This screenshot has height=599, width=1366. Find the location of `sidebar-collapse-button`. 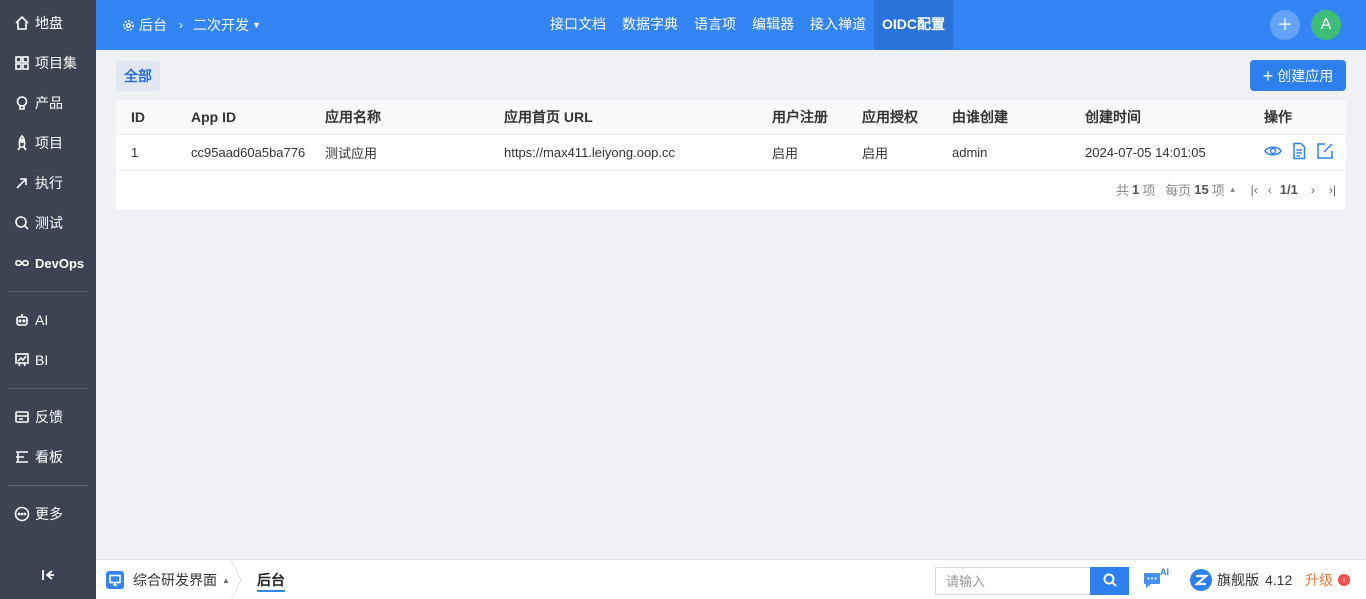

sidebar-collapse-button is located at coordinates (48, 576).